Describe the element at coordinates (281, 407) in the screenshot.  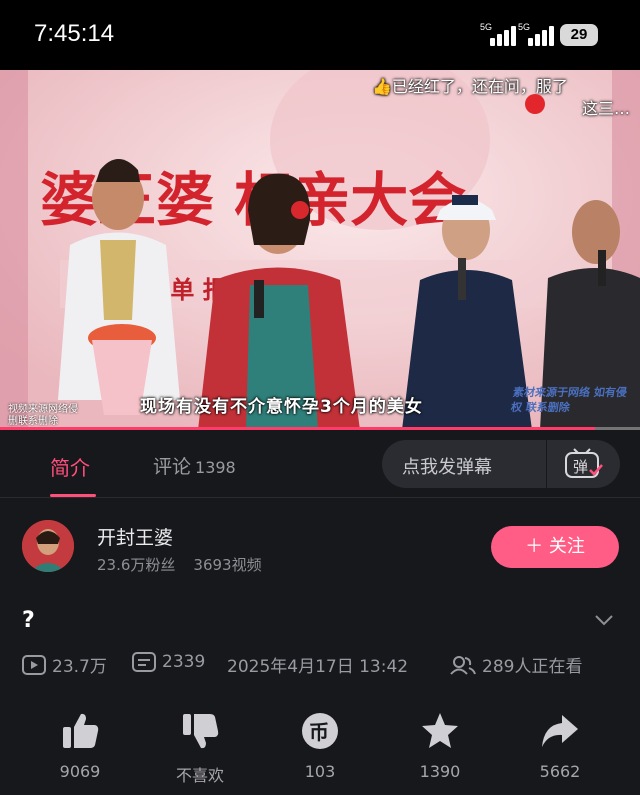
I see `video-caption: 现场有没有不介意怀孕3个月的美女` at that location.